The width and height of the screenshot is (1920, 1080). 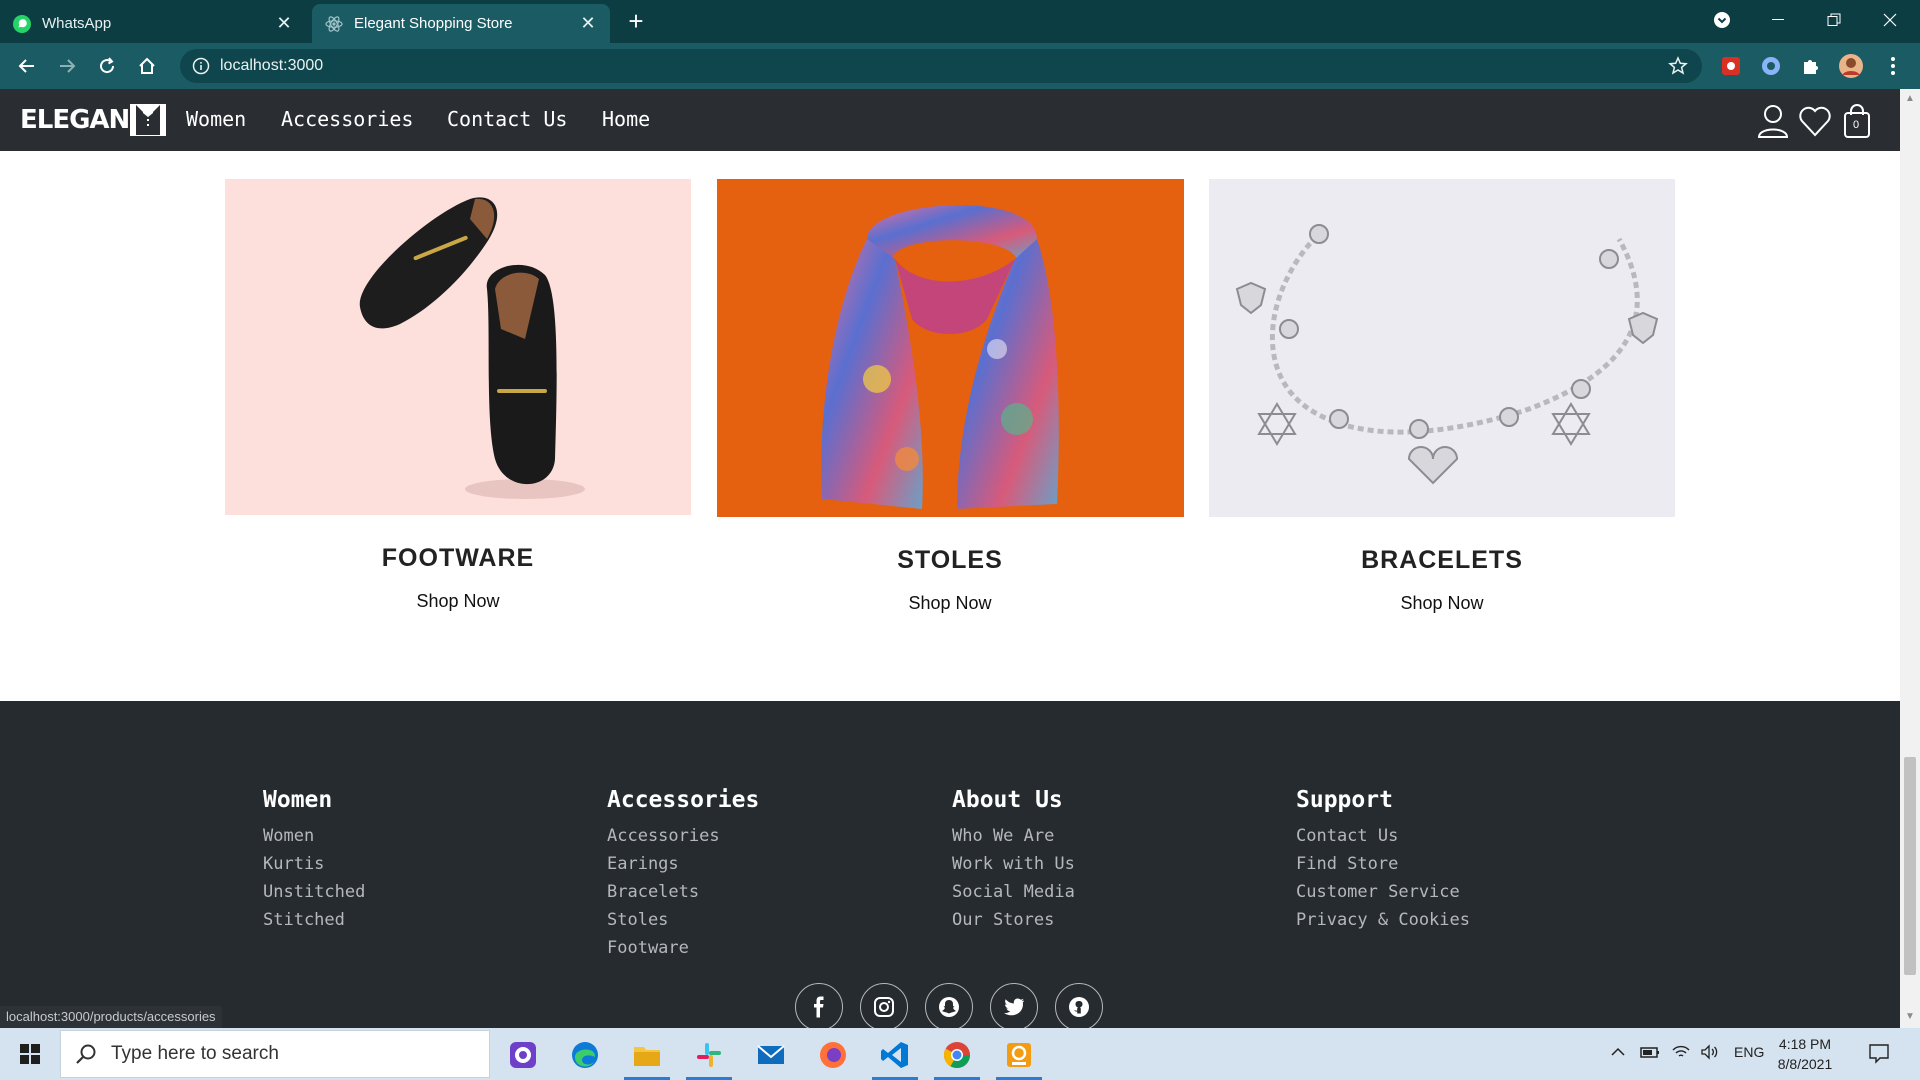 I want to click on taskbar-vscode, so click(x=895, y=1056).